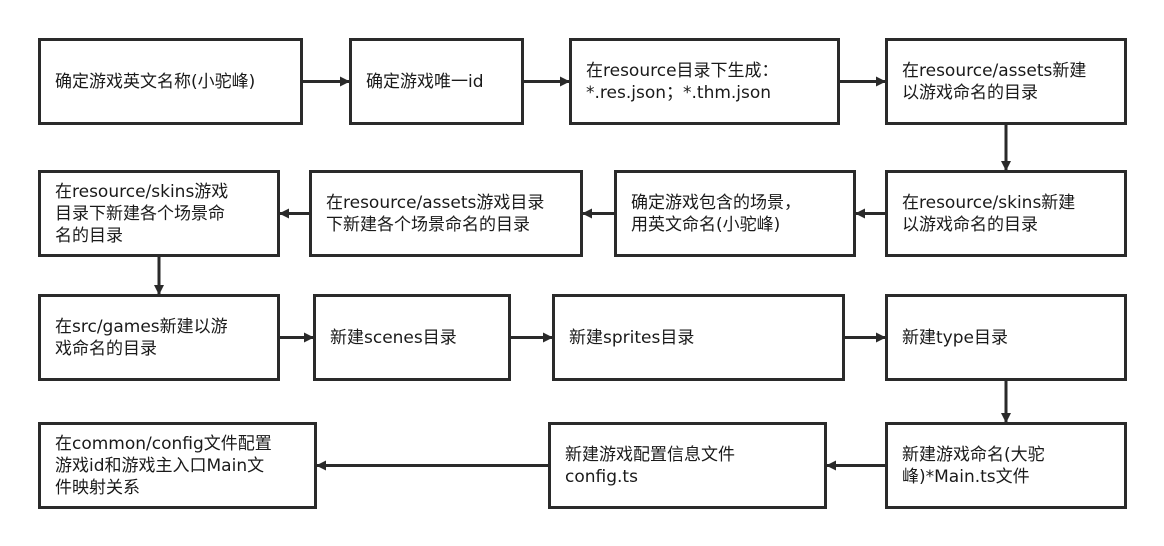 This screenshot has width=1164, height=546. Describe the element at coordinates (698, 337) in the screenshot. I see `step-create-sprites-dir: 新建sprites目录` at that location.